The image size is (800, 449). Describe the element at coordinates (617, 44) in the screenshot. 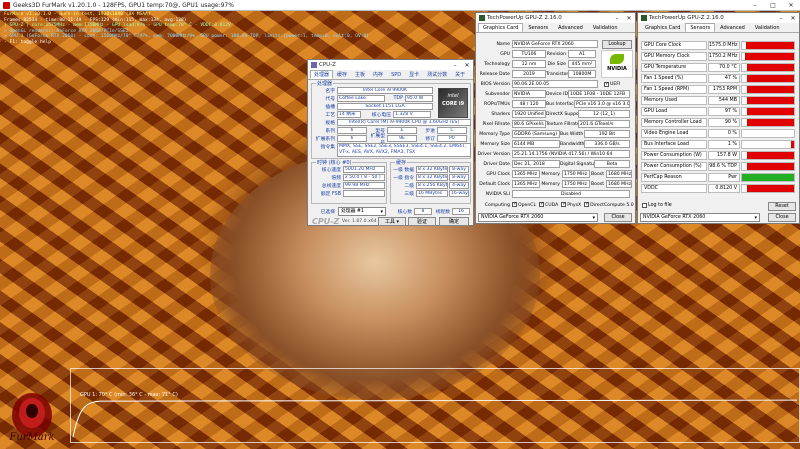

I see `lookup-button: Lookup` at that location.